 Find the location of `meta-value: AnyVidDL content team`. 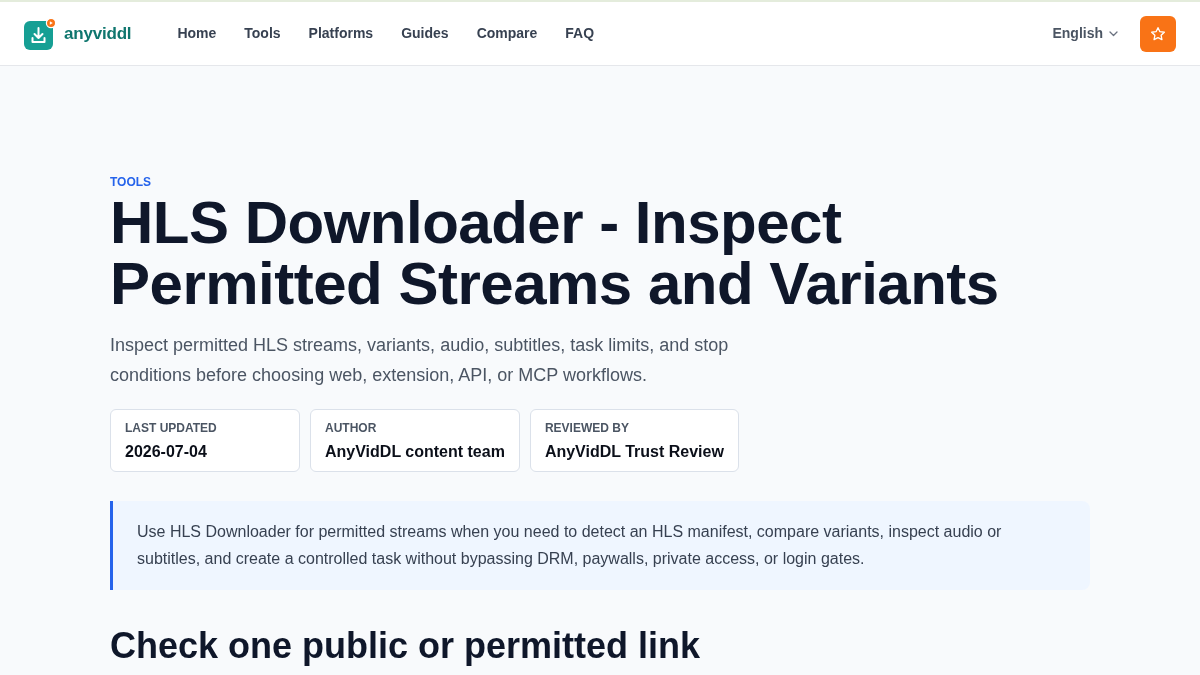

meta-value: AnyVidDL content team is located at coordinates (415, 452).